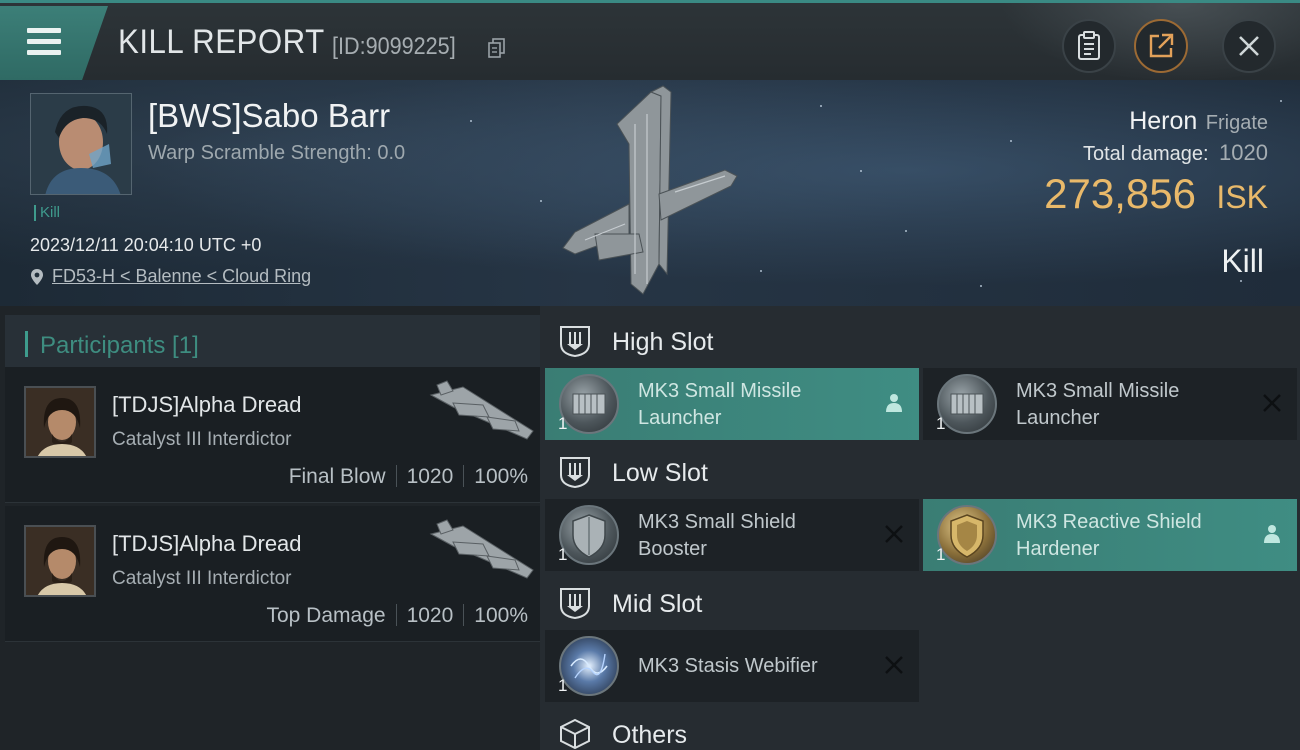 The height and width of the screenshot is (750, 1300). I want to click on page-title: KILL REPORT, so click(221, 42).